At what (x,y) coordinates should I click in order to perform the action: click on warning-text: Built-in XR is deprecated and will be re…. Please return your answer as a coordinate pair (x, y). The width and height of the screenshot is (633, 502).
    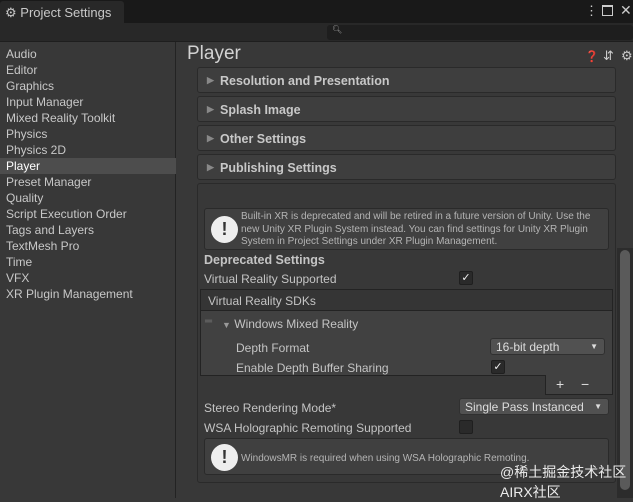
    Looking at the image, I should click on (416, 229).